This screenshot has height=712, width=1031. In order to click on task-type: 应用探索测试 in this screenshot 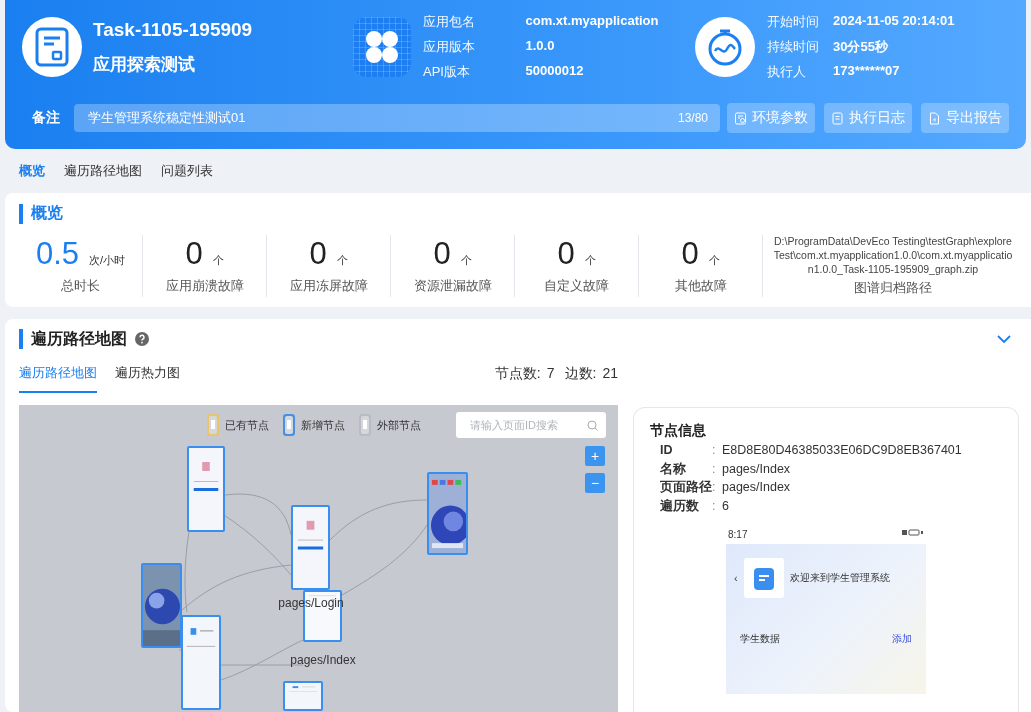, I will do `click(144, 64)`.